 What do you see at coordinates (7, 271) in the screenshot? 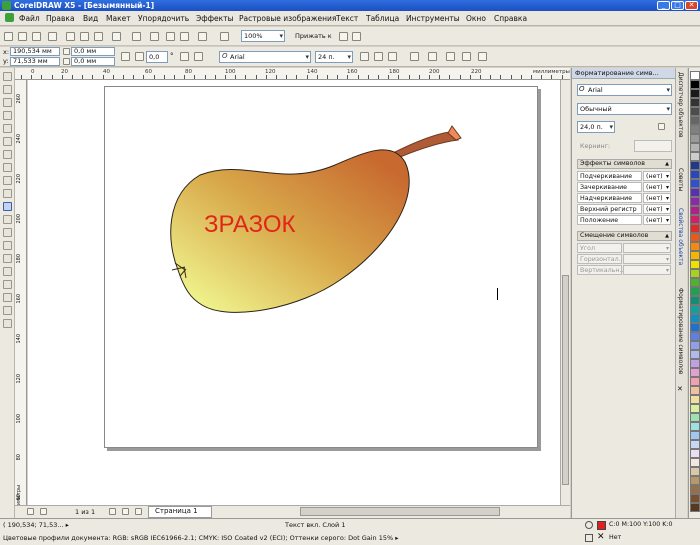
I see `eyedropper-tool-icon` at bounding box center [7, 271].